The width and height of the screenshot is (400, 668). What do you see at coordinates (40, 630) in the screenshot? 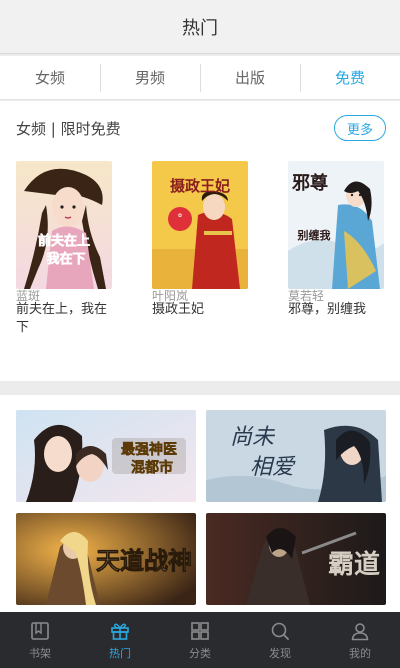
I see `bookshelf-icon` at bounding box center [40, 630].